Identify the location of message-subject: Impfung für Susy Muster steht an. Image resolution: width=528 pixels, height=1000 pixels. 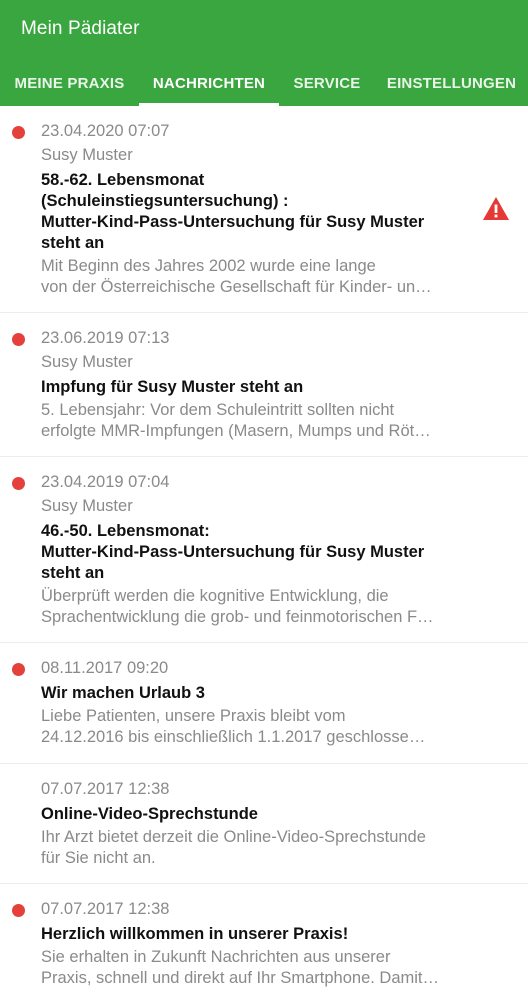
(241, 387).